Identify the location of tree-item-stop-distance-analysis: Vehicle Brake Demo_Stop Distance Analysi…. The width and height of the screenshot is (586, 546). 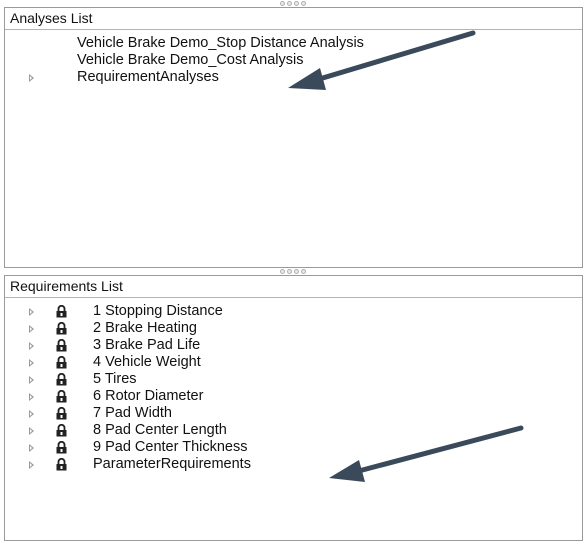
(293, 43).